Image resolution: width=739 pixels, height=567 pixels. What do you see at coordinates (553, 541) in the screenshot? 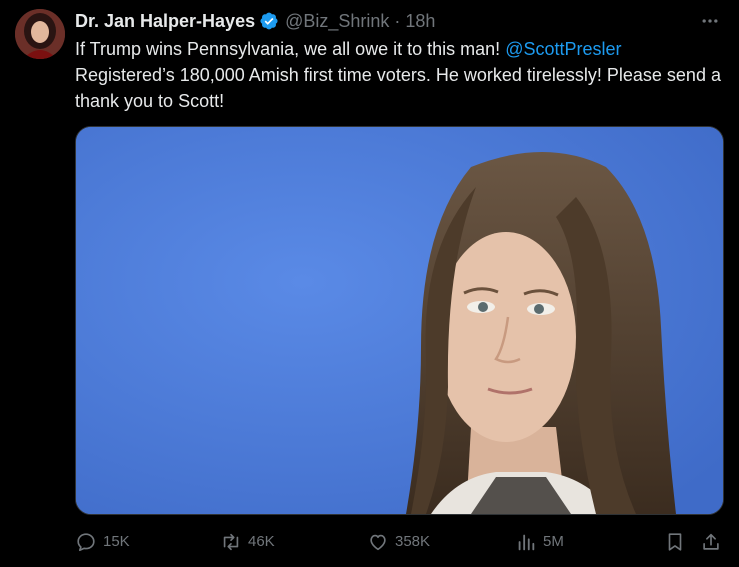
I see `views-count: 5M` at bounding box center [553, 541].